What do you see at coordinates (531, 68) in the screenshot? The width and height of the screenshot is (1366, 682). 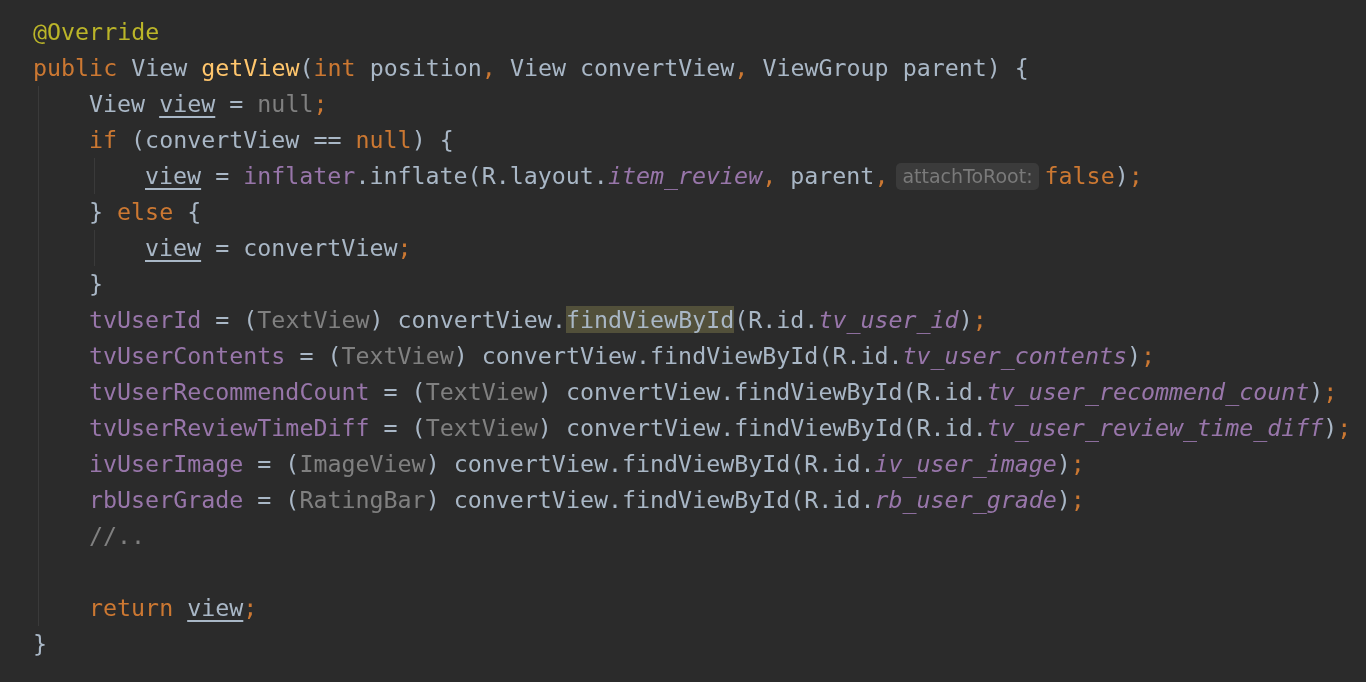 I see `code-line: public View getView(int position, View convertView, ViewGroup parent) {` at bounding box center [531, 68].